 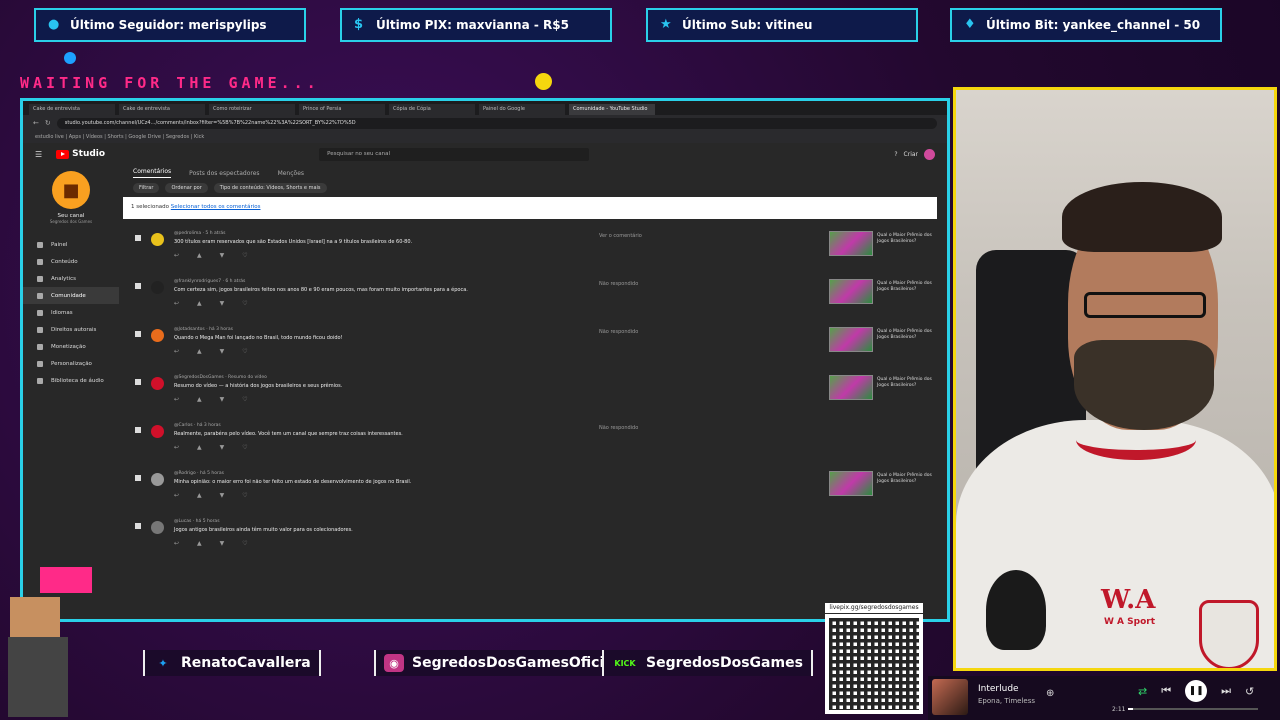 I want to click on nav-item-copyright: Direitos autorais, so click(x=71, y=329).